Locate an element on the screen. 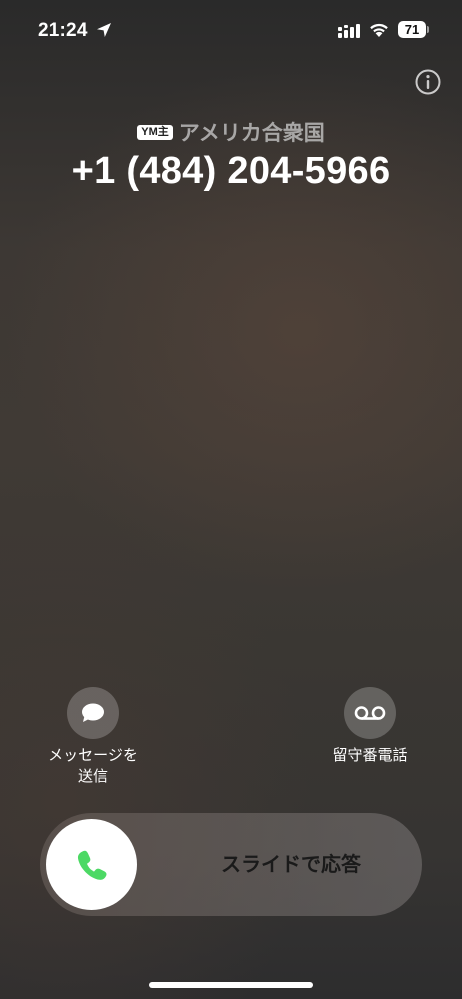  send-message-label-line1: メッセージを is located at coordinates (93, 755).